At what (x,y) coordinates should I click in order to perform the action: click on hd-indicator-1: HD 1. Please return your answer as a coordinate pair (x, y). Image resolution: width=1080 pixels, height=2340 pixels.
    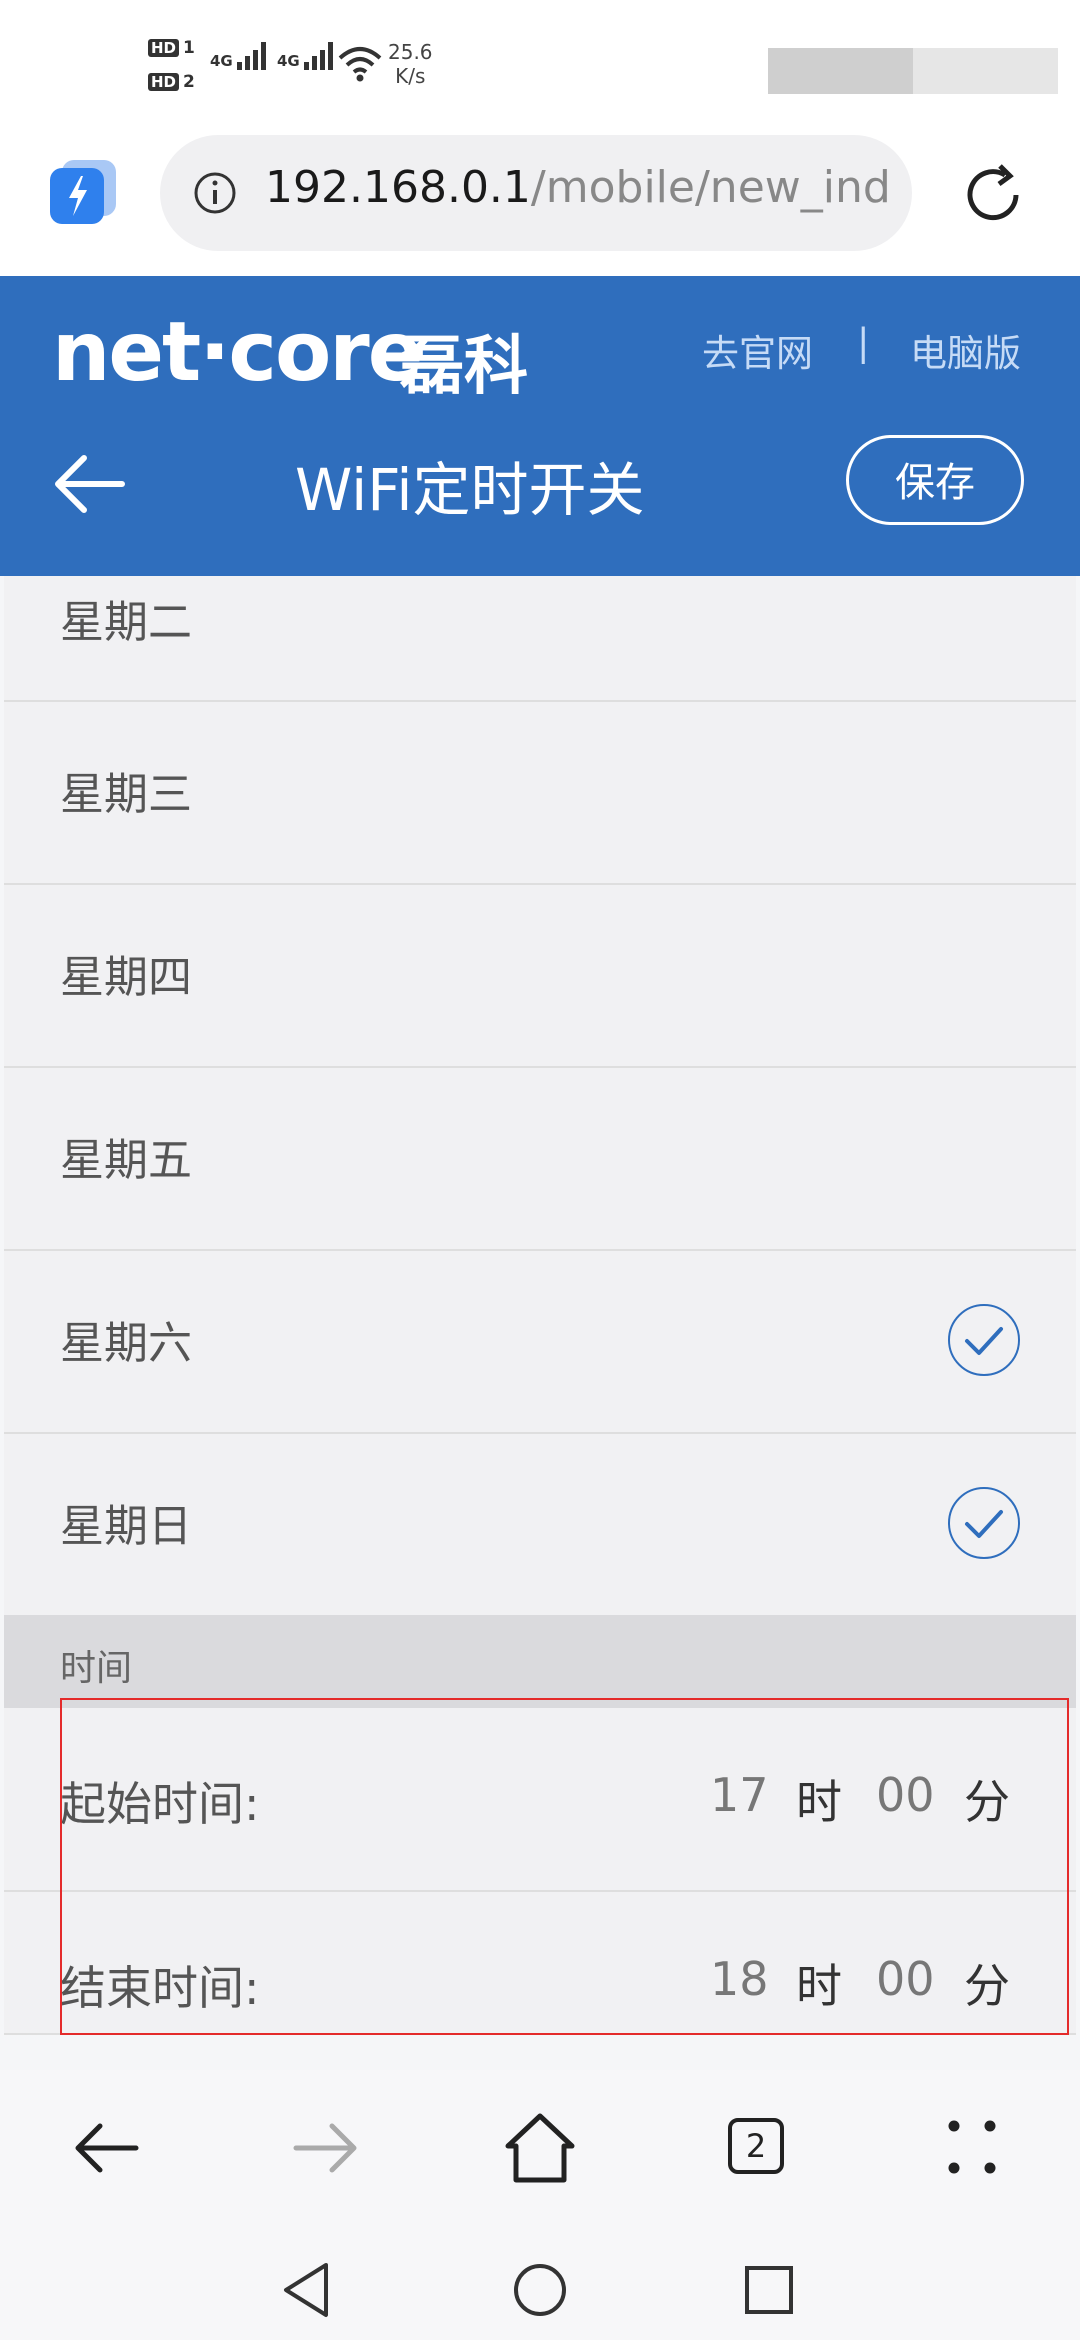
    Looking at the image, I should click on (171, 48).